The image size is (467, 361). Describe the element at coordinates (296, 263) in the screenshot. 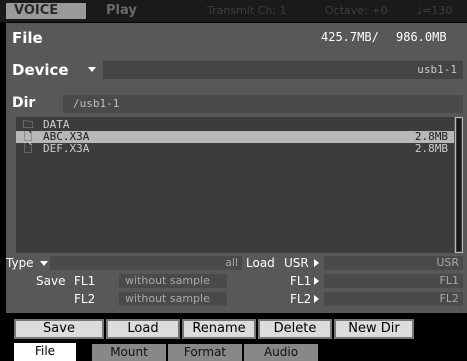

I see `load-usr-label: USR` at that location.